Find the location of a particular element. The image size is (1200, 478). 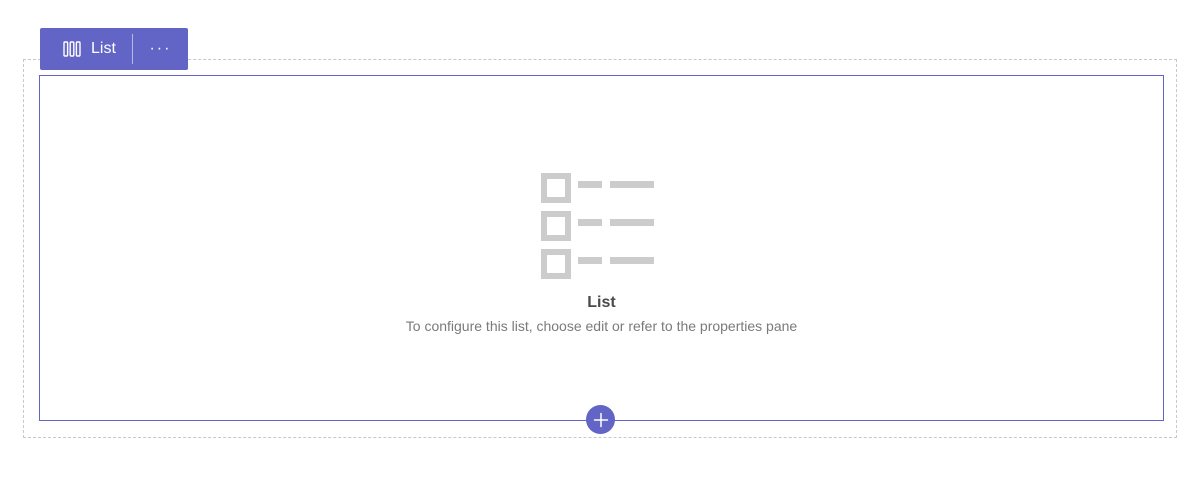

placeholder-title: List is located at coordinates (601, 302).